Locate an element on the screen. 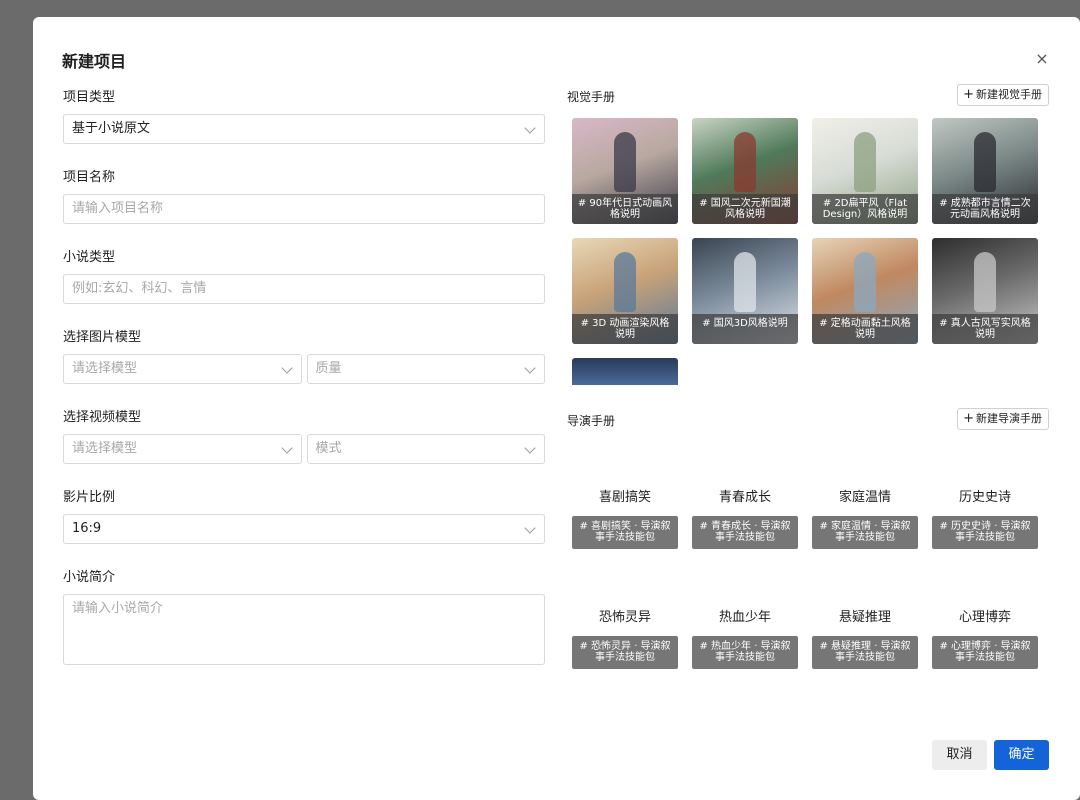 Image resolution: width=1080 pixels, height=800 pixels. director-style-badge: # 心理博弈 · 导演叙事手法技能包 is located at coordinates (985, 652).